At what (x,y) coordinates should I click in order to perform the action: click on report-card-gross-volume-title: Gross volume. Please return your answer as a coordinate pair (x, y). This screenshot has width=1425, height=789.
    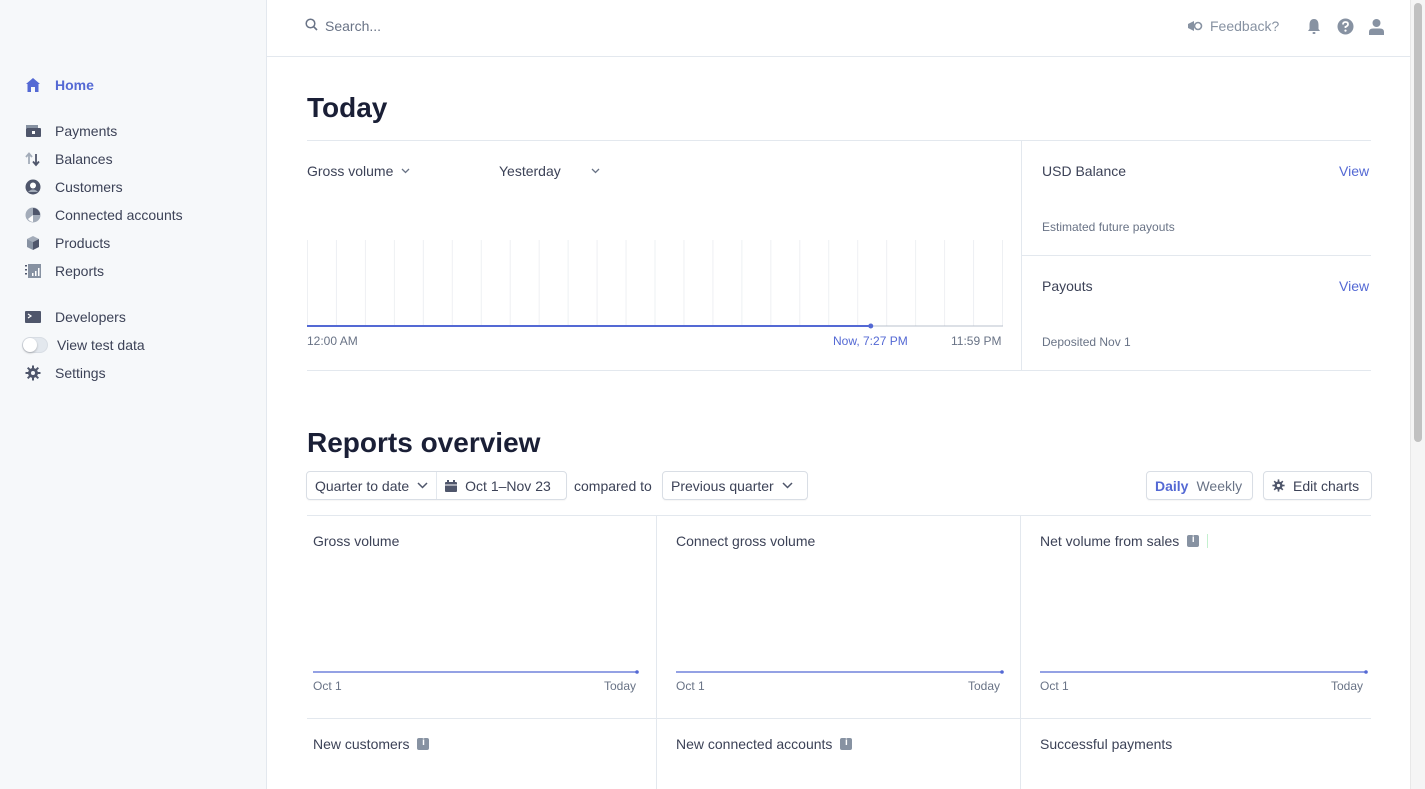
    Looking at the image, I should click on (356, 541).